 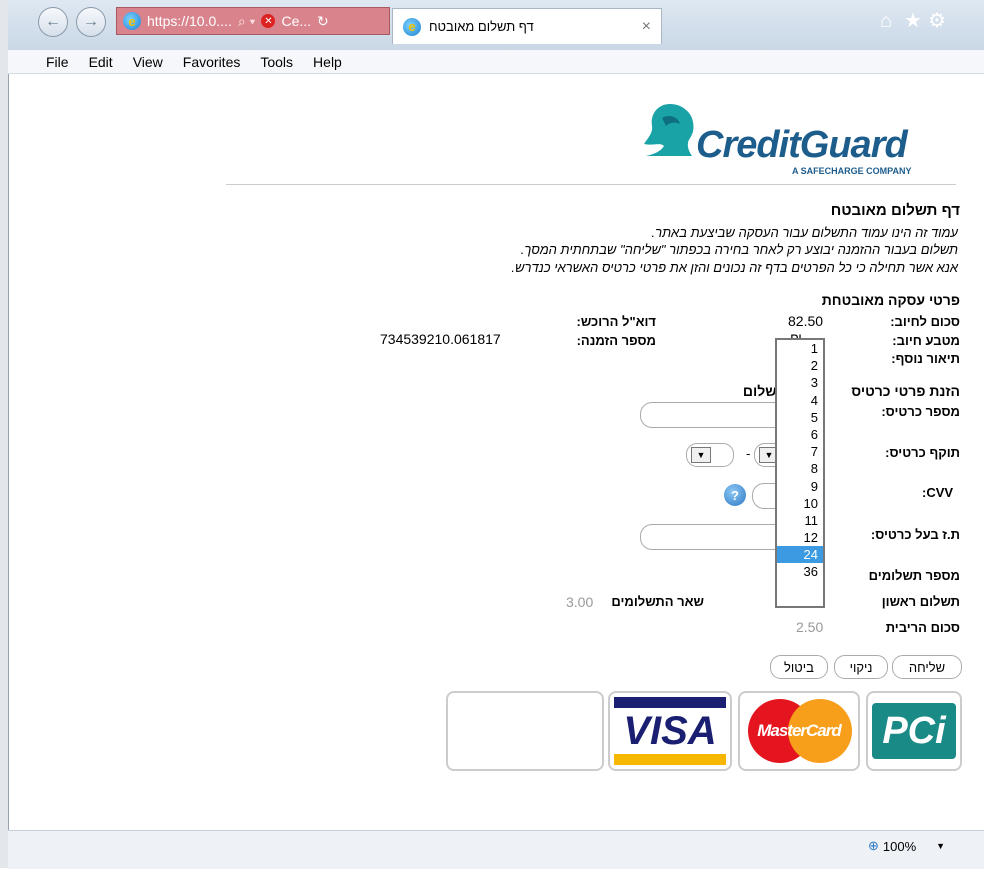 What do you see at coordinates (938, 492) in the screenshot?
I see `cvv-label: :CVV` at bounding box center [938, 492].